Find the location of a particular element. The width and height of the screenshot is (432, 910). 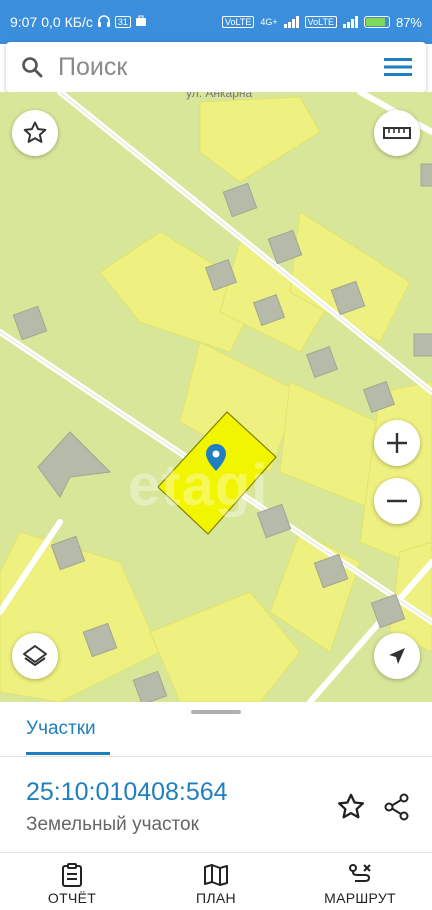

status-speed: 0,0 КБ/с is located at coordinates (67, 22).